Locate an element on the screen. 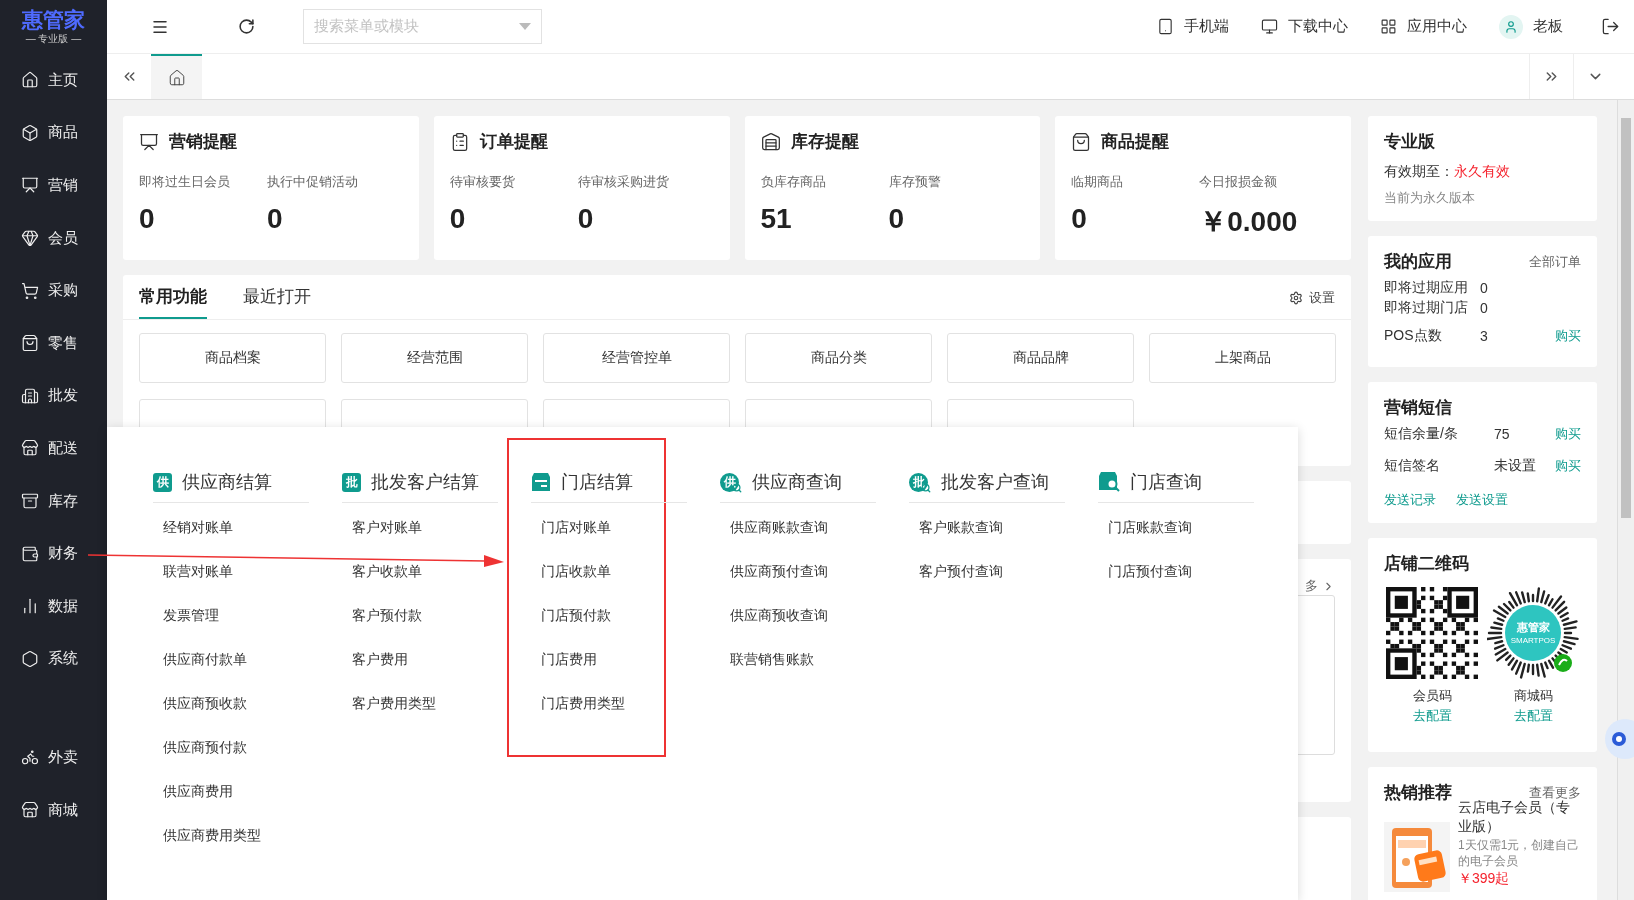 Image resolution: width=1634 pixels, height=900 pixels. code-label: 会员码 is located at coordinates (1432, 696).